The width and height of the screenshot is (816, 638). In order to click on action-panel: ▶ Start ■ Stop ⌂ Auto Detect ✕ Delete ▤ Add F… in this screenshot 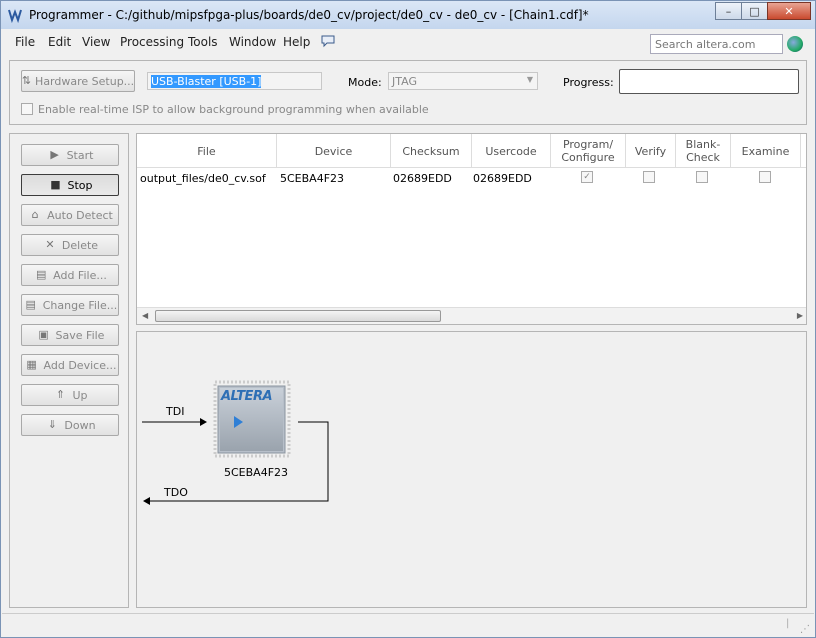, I will do `click(69, 370)`.